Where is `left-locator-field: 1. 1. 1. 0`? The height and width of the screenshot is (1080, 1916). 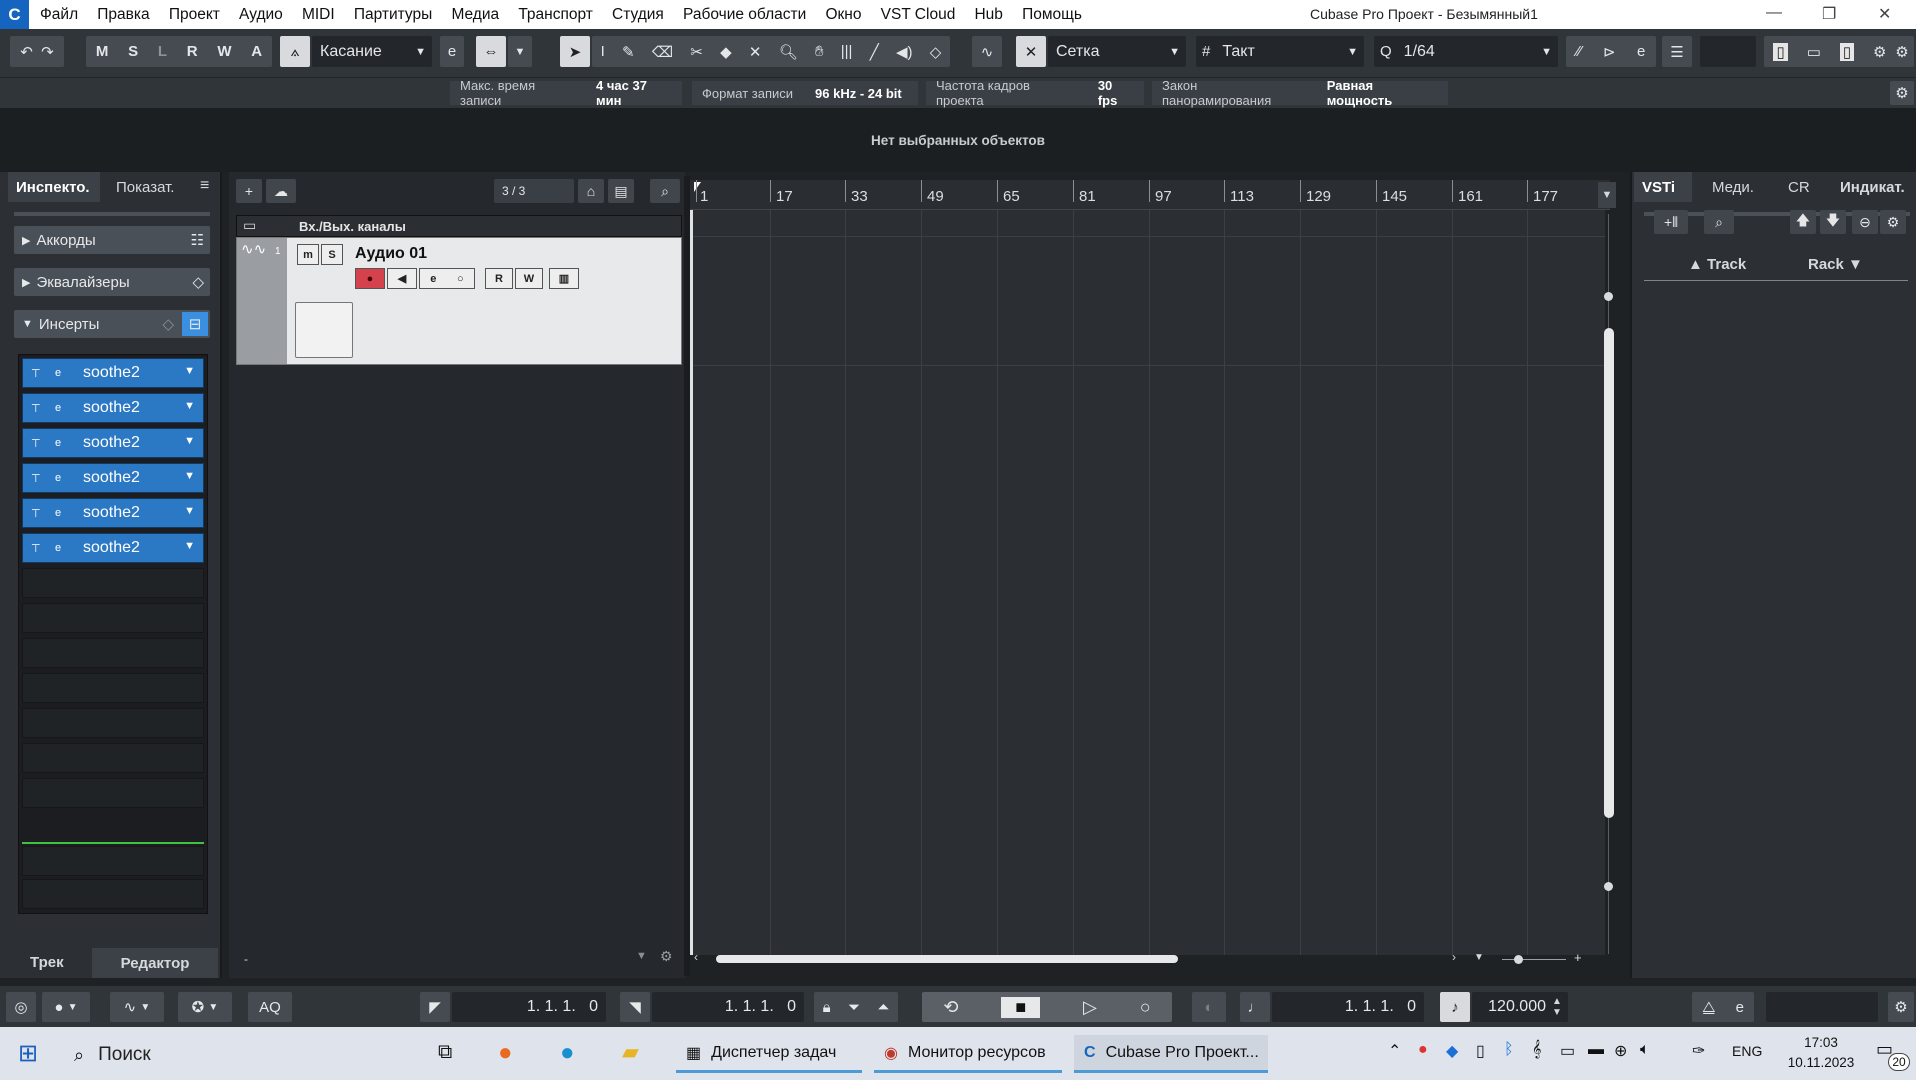
left-locator-field: 1. 1. 1. 0 is located at coordinates (529, 1007).